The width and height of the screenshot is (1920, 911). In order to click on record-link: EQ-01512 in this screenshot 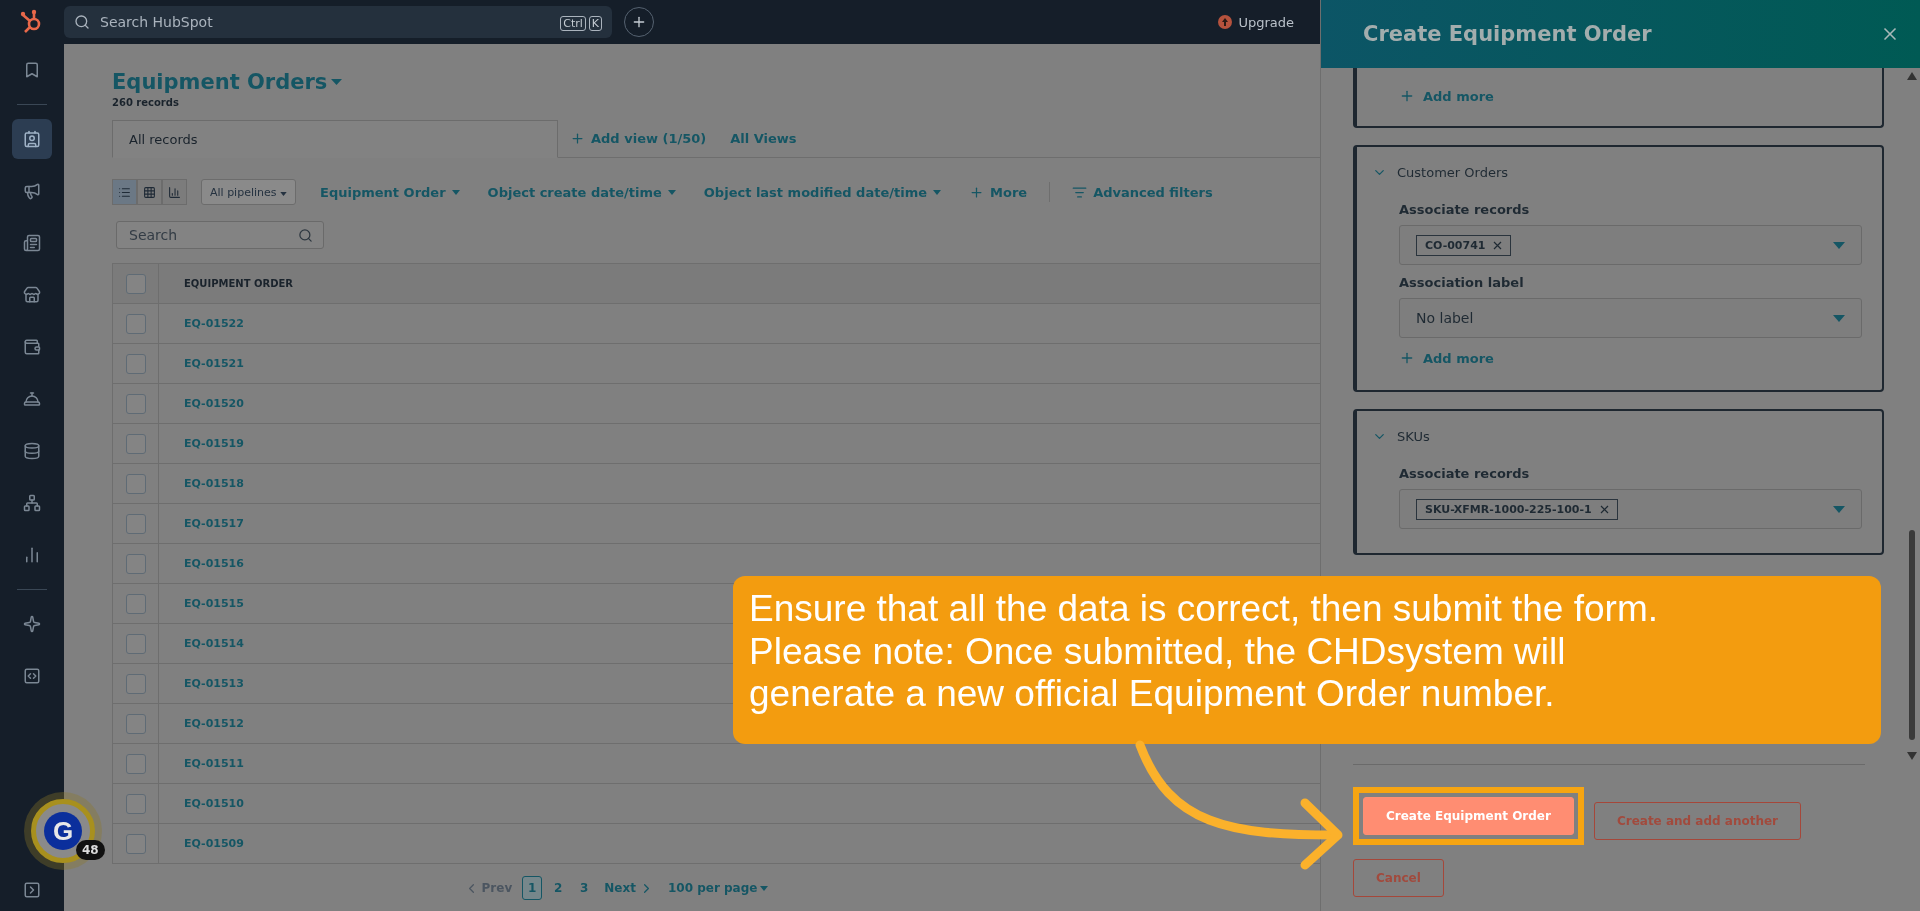, I will do `click(201, 723)`.